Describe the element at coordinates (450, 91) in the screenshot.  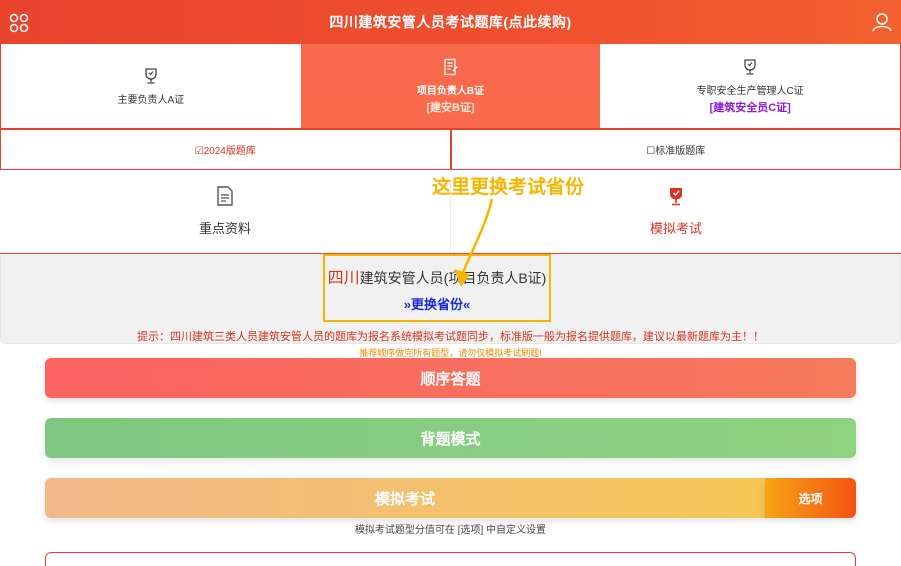
I see `tab-cert-b-label: 项目负责人B证` at that location.